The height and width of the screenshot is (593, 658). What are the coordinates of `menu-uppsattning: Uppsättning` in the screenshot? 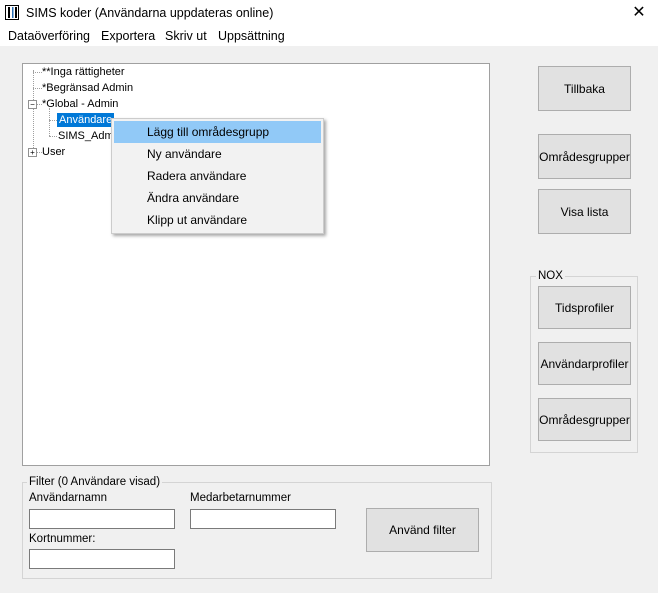 It's located at (251, 36).